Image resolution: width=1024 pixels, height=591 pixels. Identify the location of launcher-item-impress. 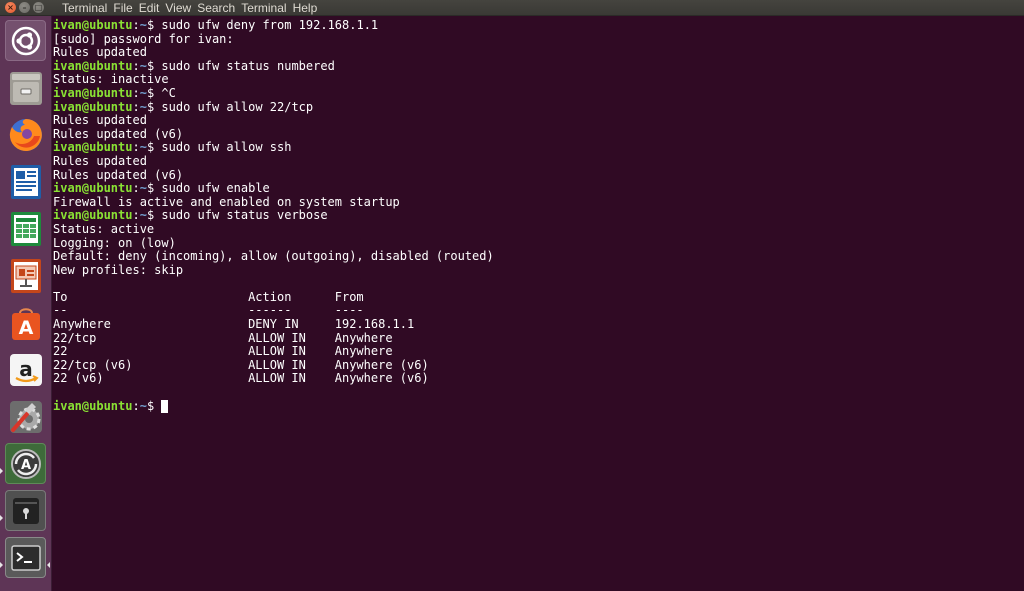
(25, 275).